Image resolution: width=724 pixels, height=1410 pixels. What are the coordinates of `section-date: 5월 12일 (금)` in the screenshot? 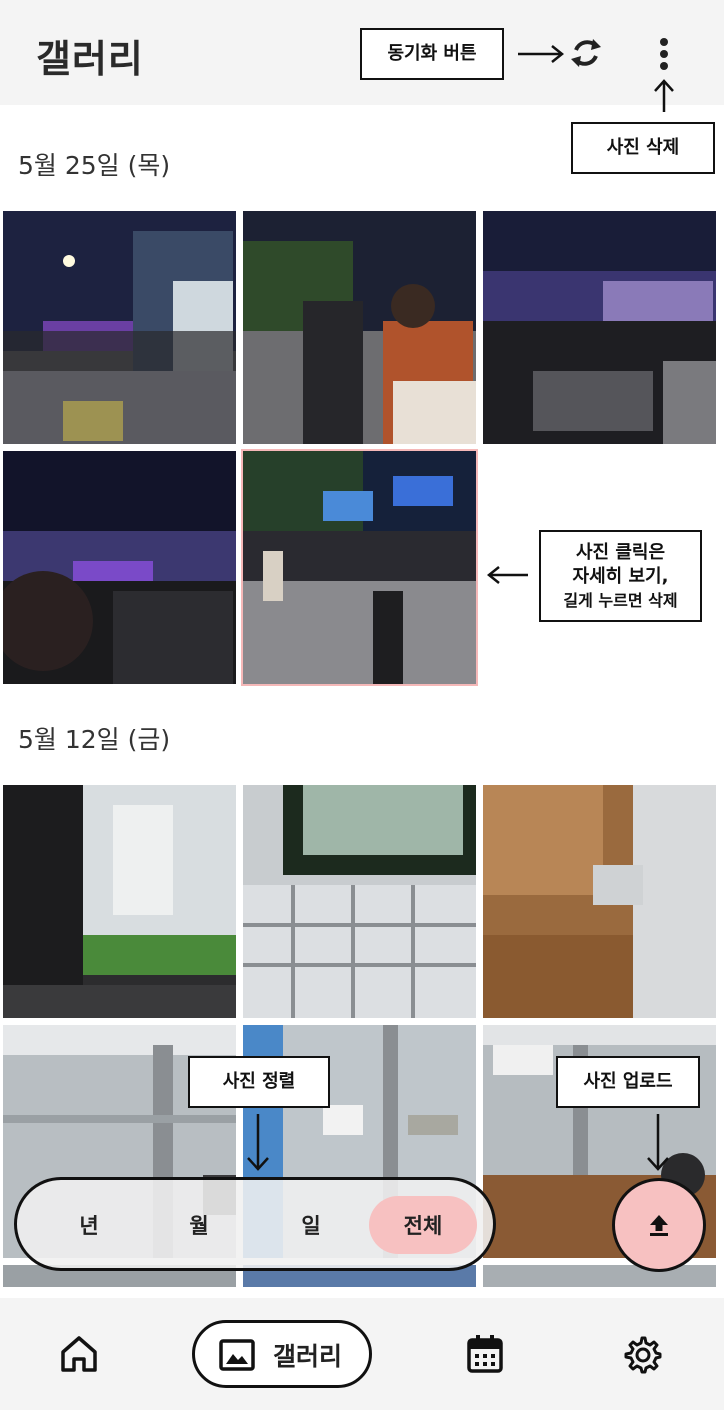 It's located at (94, 739).